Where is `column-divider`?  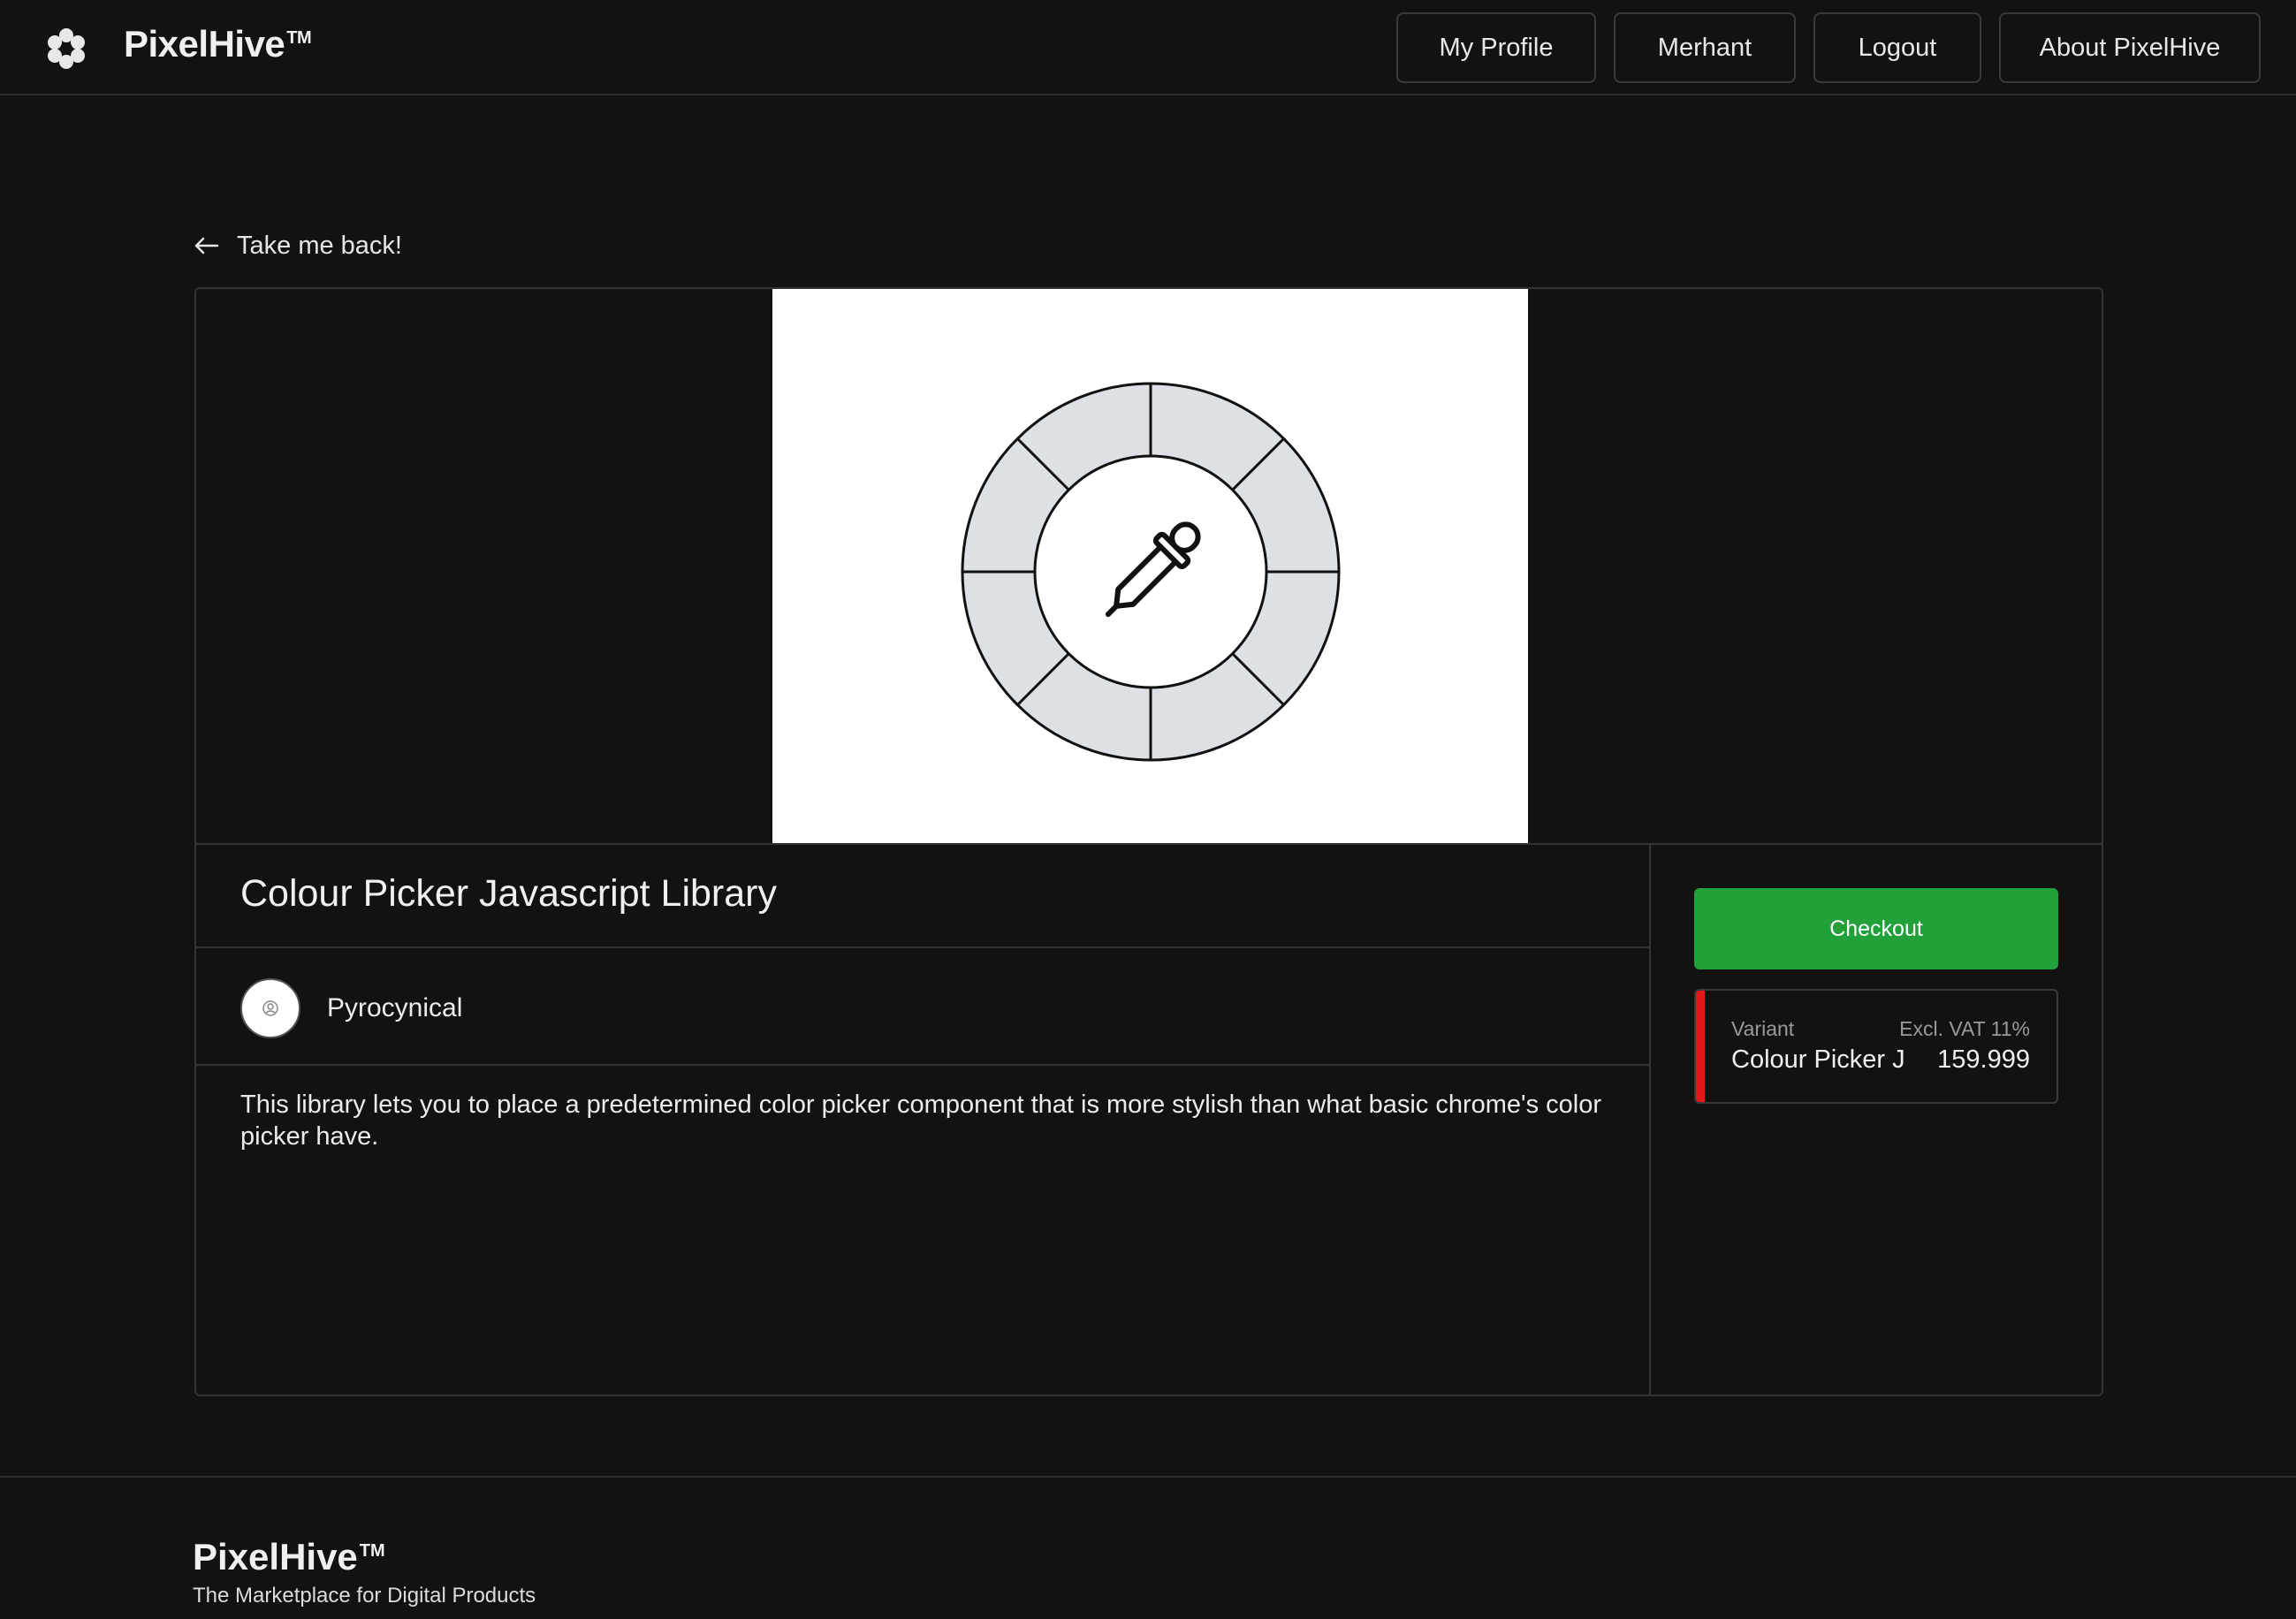 column-divider is located at coordinates (1650, 1119).